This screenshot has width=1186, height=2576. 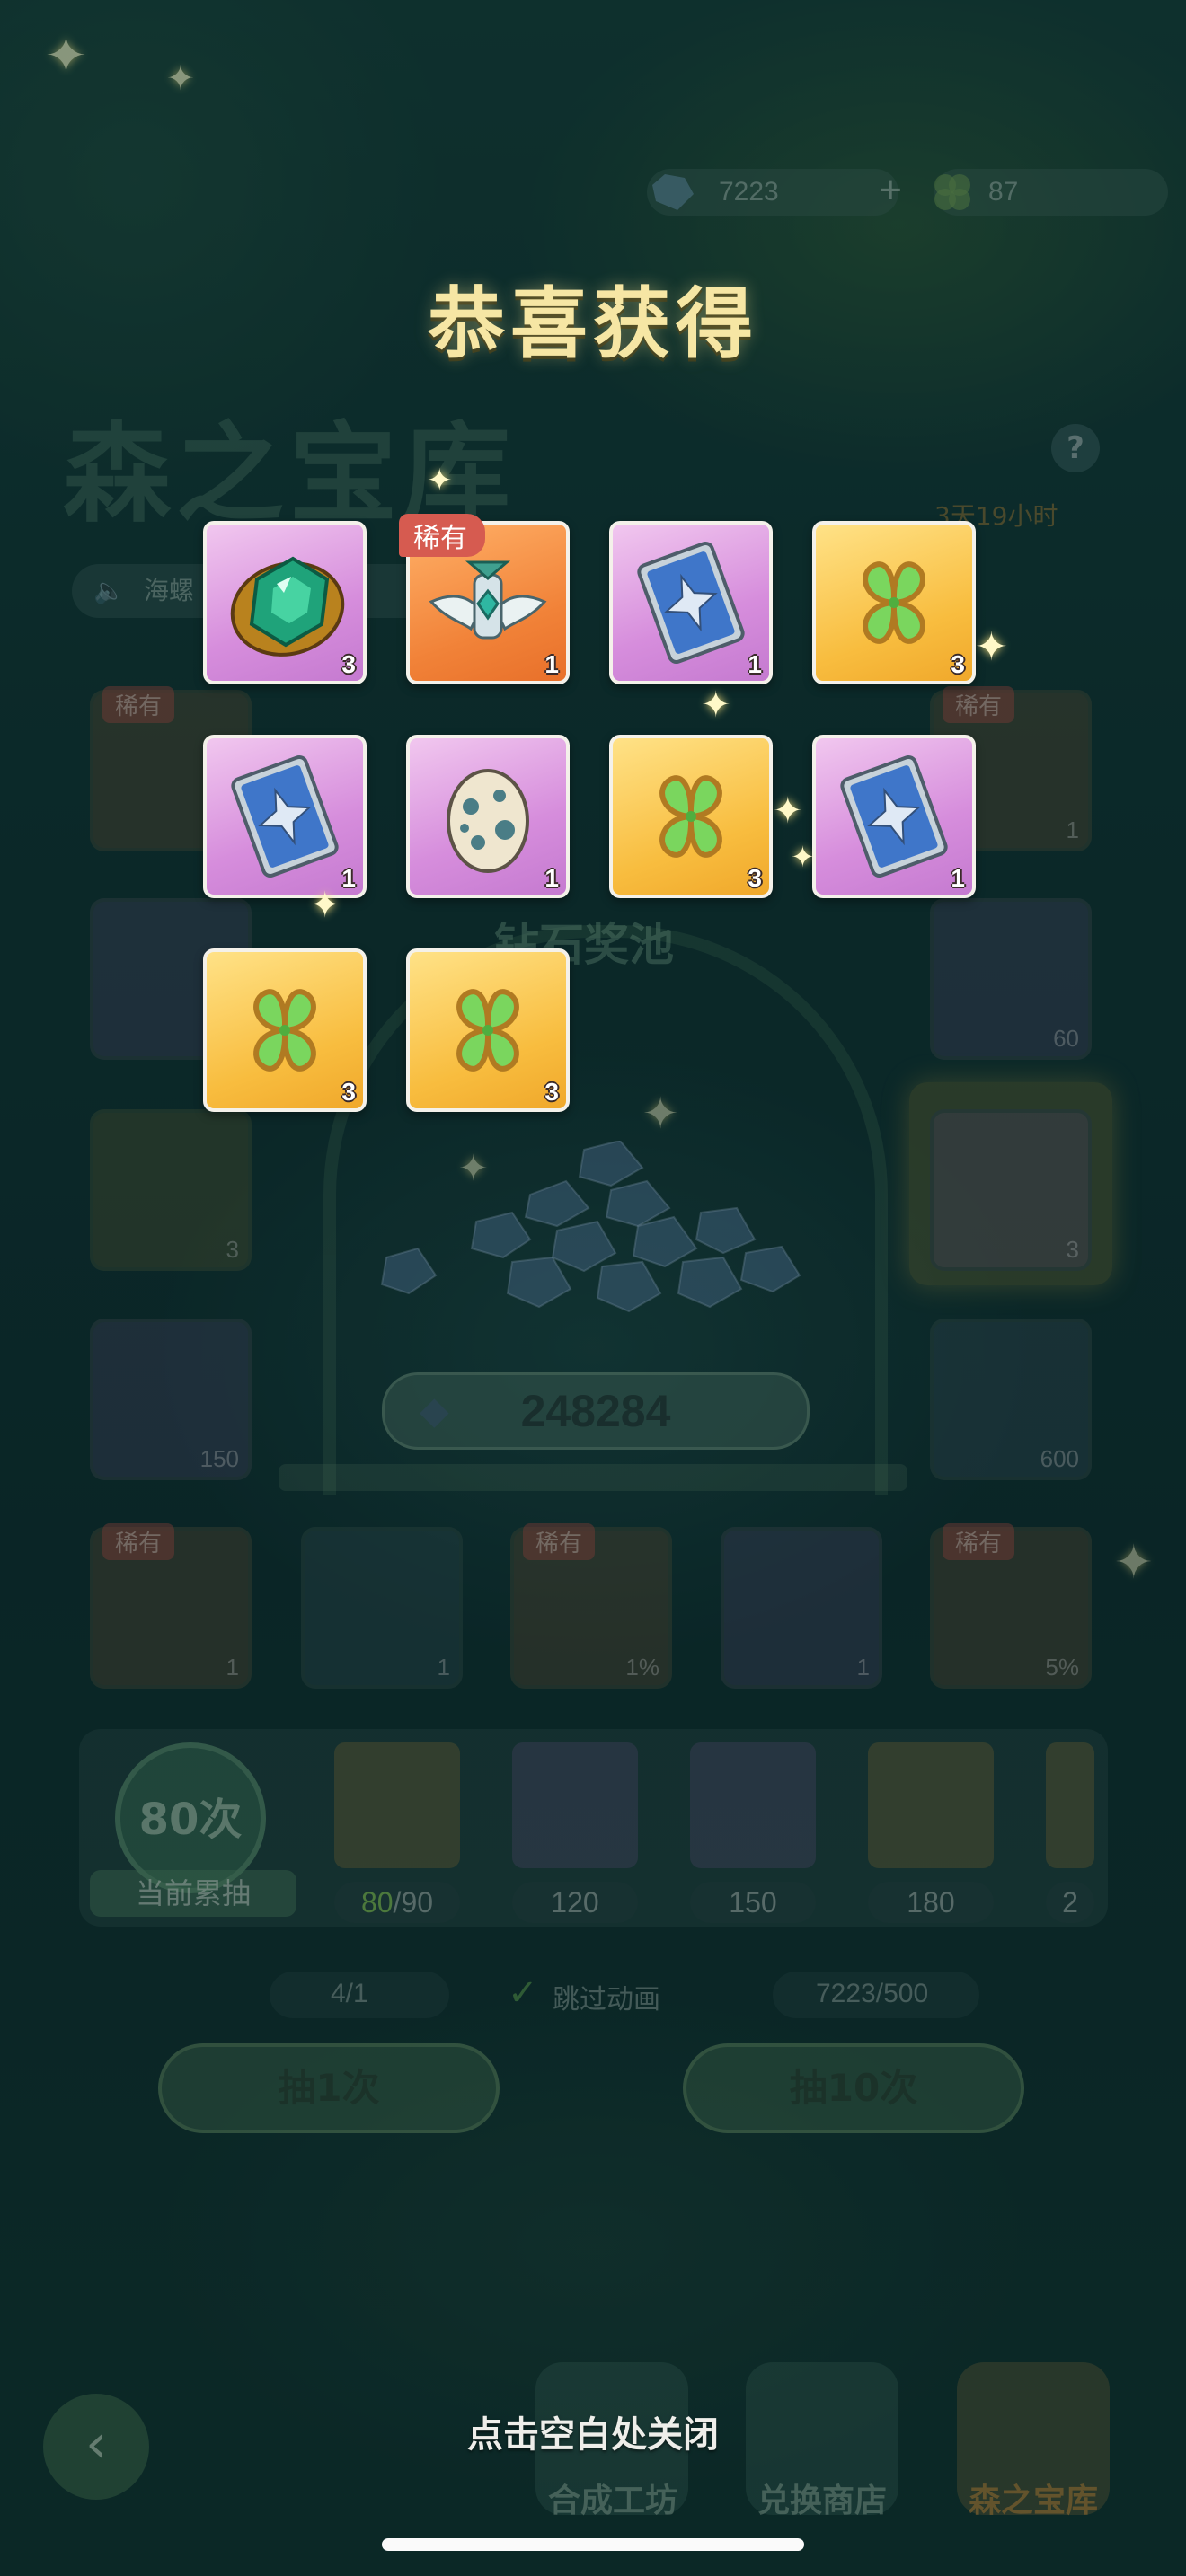 What do you see at coordinates (287, 606) in the screenshot?
I see `emerald-gem-icon` at bounding box center [287, 606].